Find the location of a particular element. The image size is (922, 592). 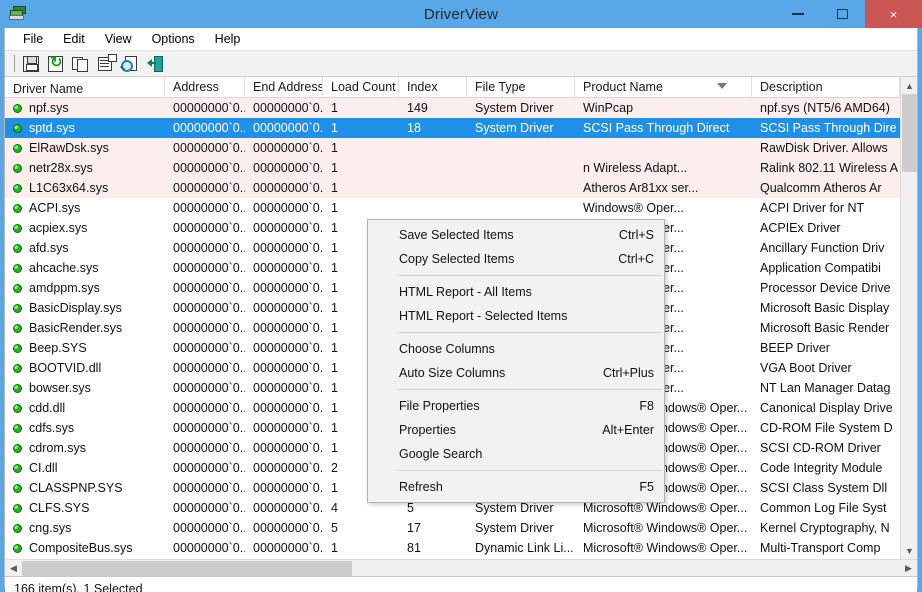

cell-desc: RawDisk Driver. Allows is located at coordinates (824, 148).